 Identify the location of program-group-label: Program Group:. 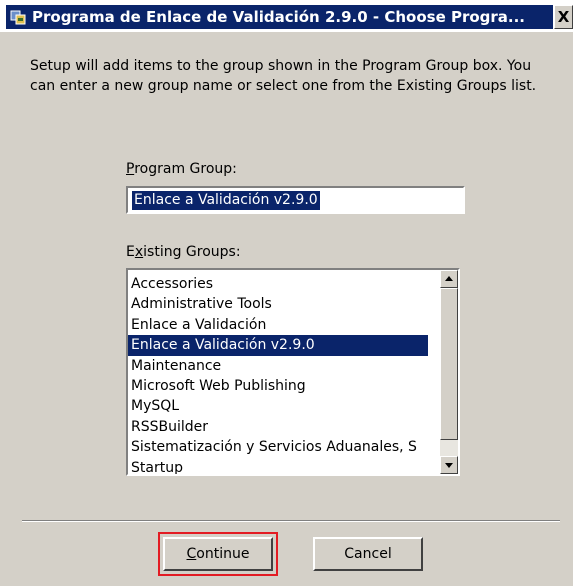
(181, 169).